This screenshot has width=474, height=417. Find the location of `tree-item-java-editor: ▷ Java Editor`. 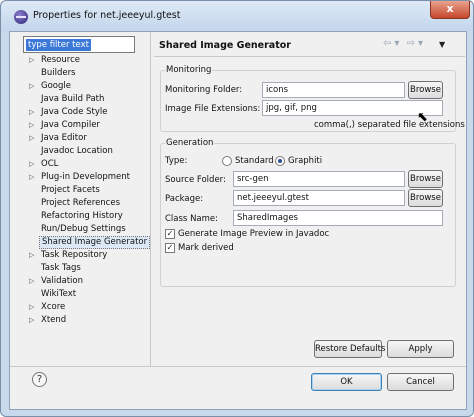

tree-item-java-editor: ▷ Java Editor is located at coordinates (80, 138).